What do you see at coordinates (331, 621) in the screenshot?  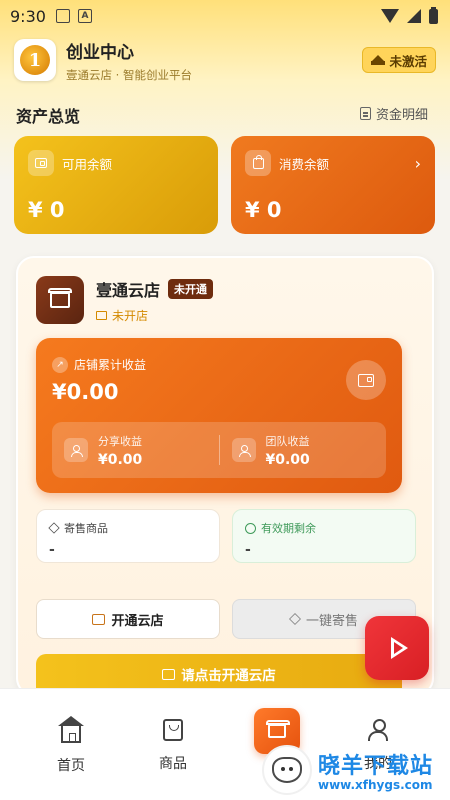 I see `one-click-consign-label: 一键寄售` at bounding box center [331, 621].